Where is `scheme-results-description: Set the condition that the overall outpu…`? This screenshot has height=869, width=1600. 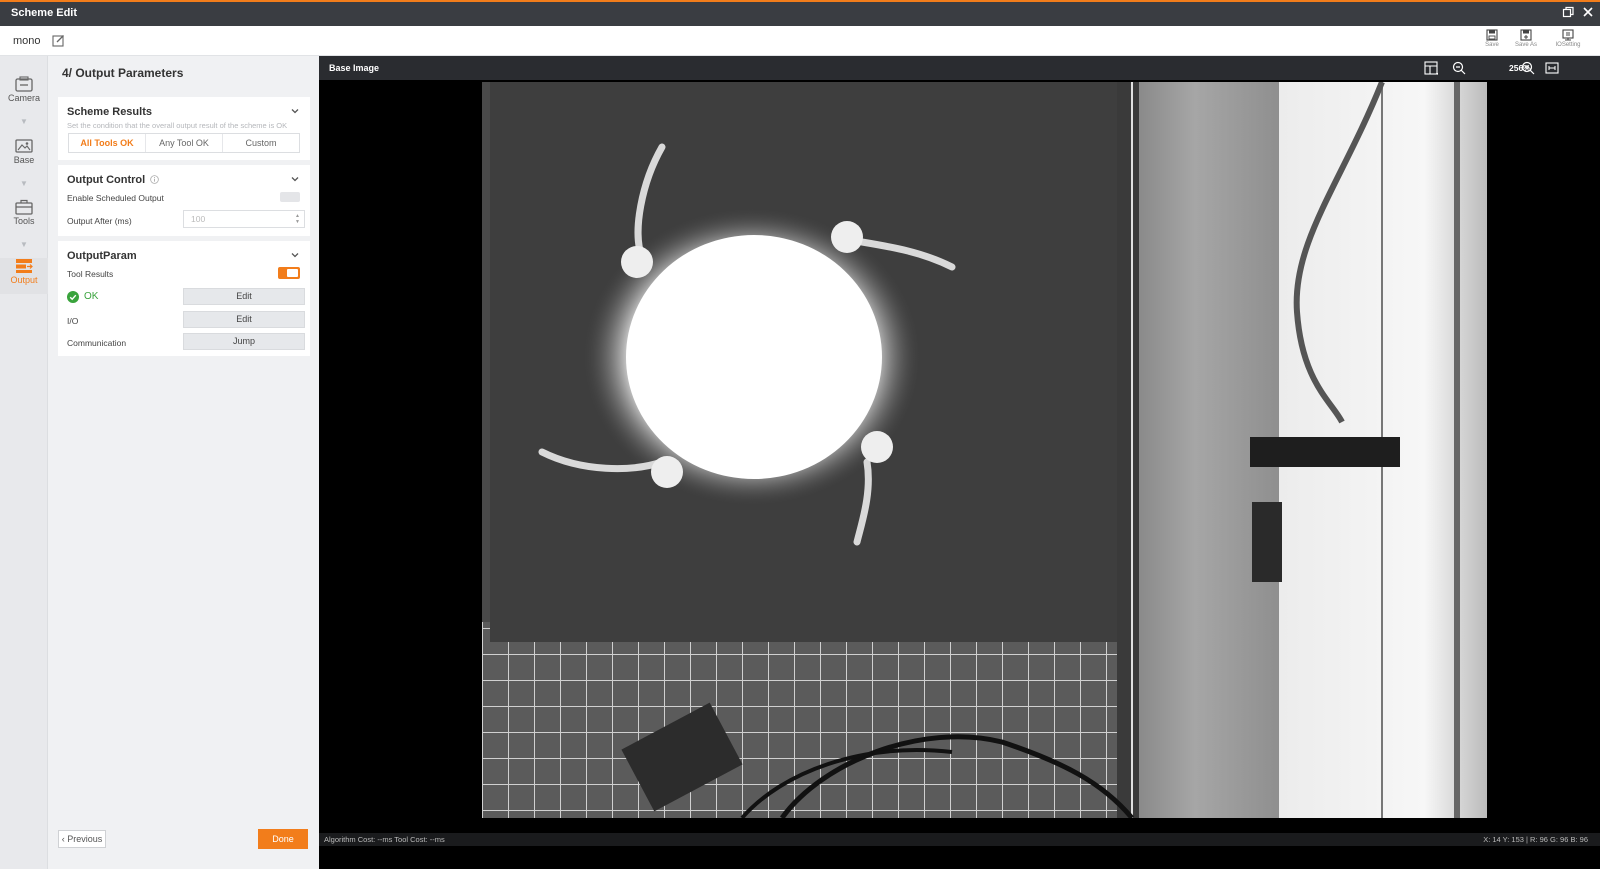 scheme-results-description: Set the condition that the overall outpu… is located at coordinates (177, 125).